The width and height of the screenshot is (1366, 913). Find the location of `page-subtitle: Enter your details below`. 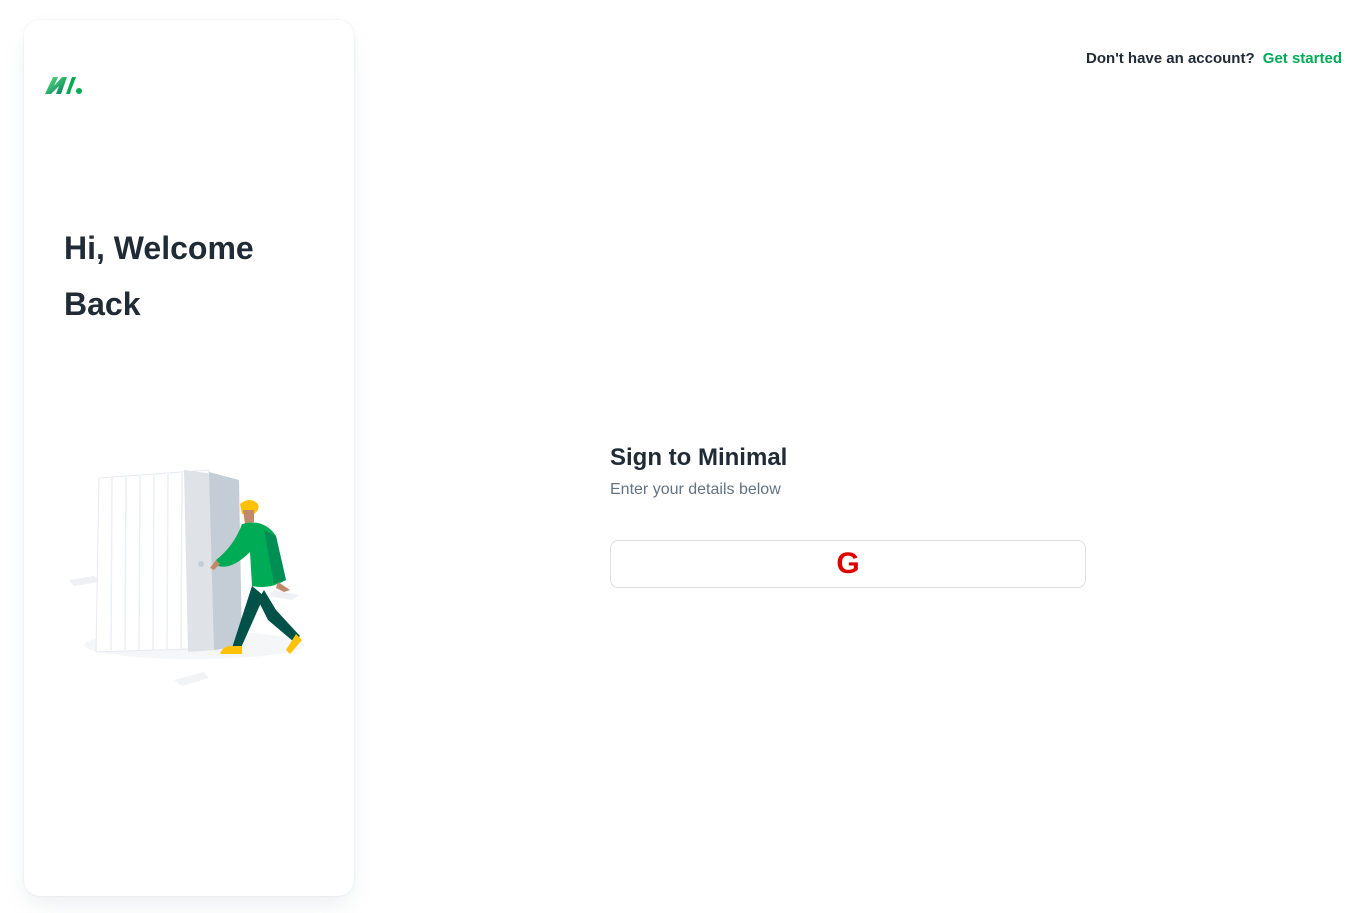

page-subtitle: Enter your details below is located at coordinates (695, 489).